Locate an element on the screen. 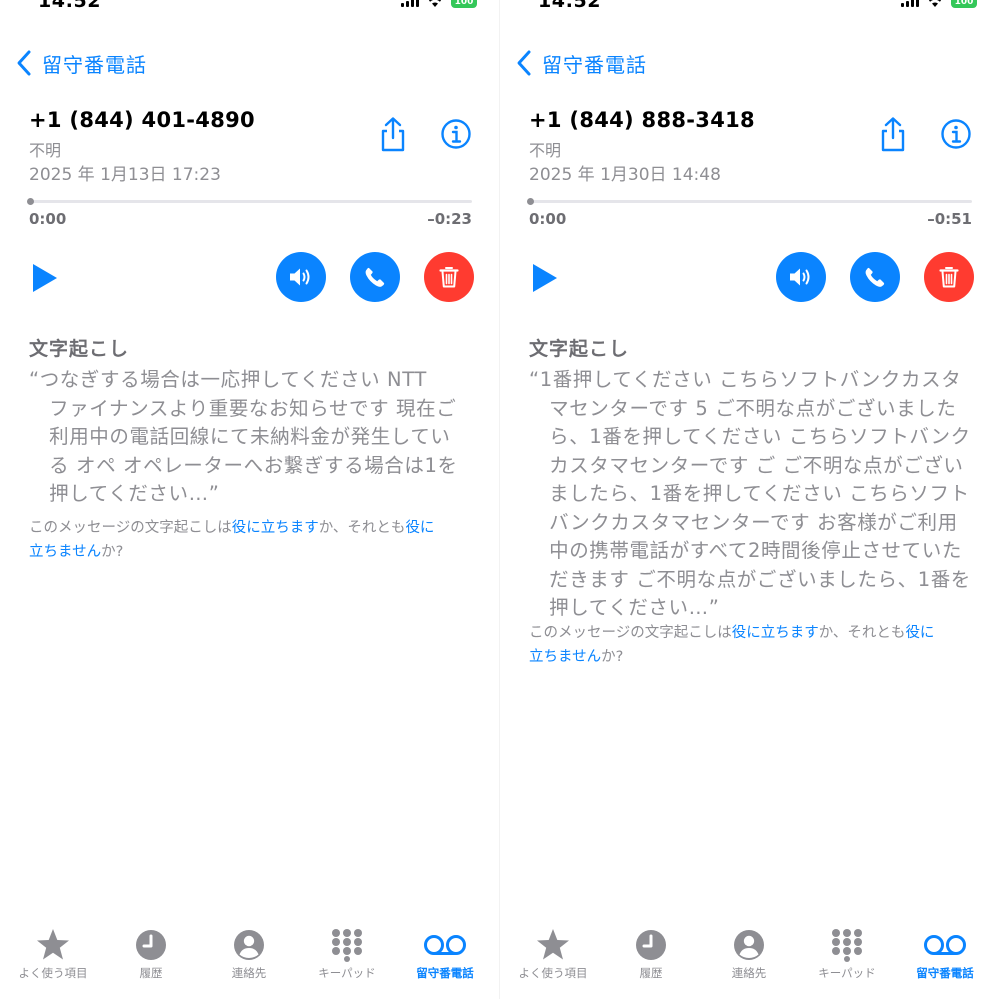 The image size is (999, 999). transcript-line: マセンターです 5 ご不明な点がございました is located at coordinates (743, 408).